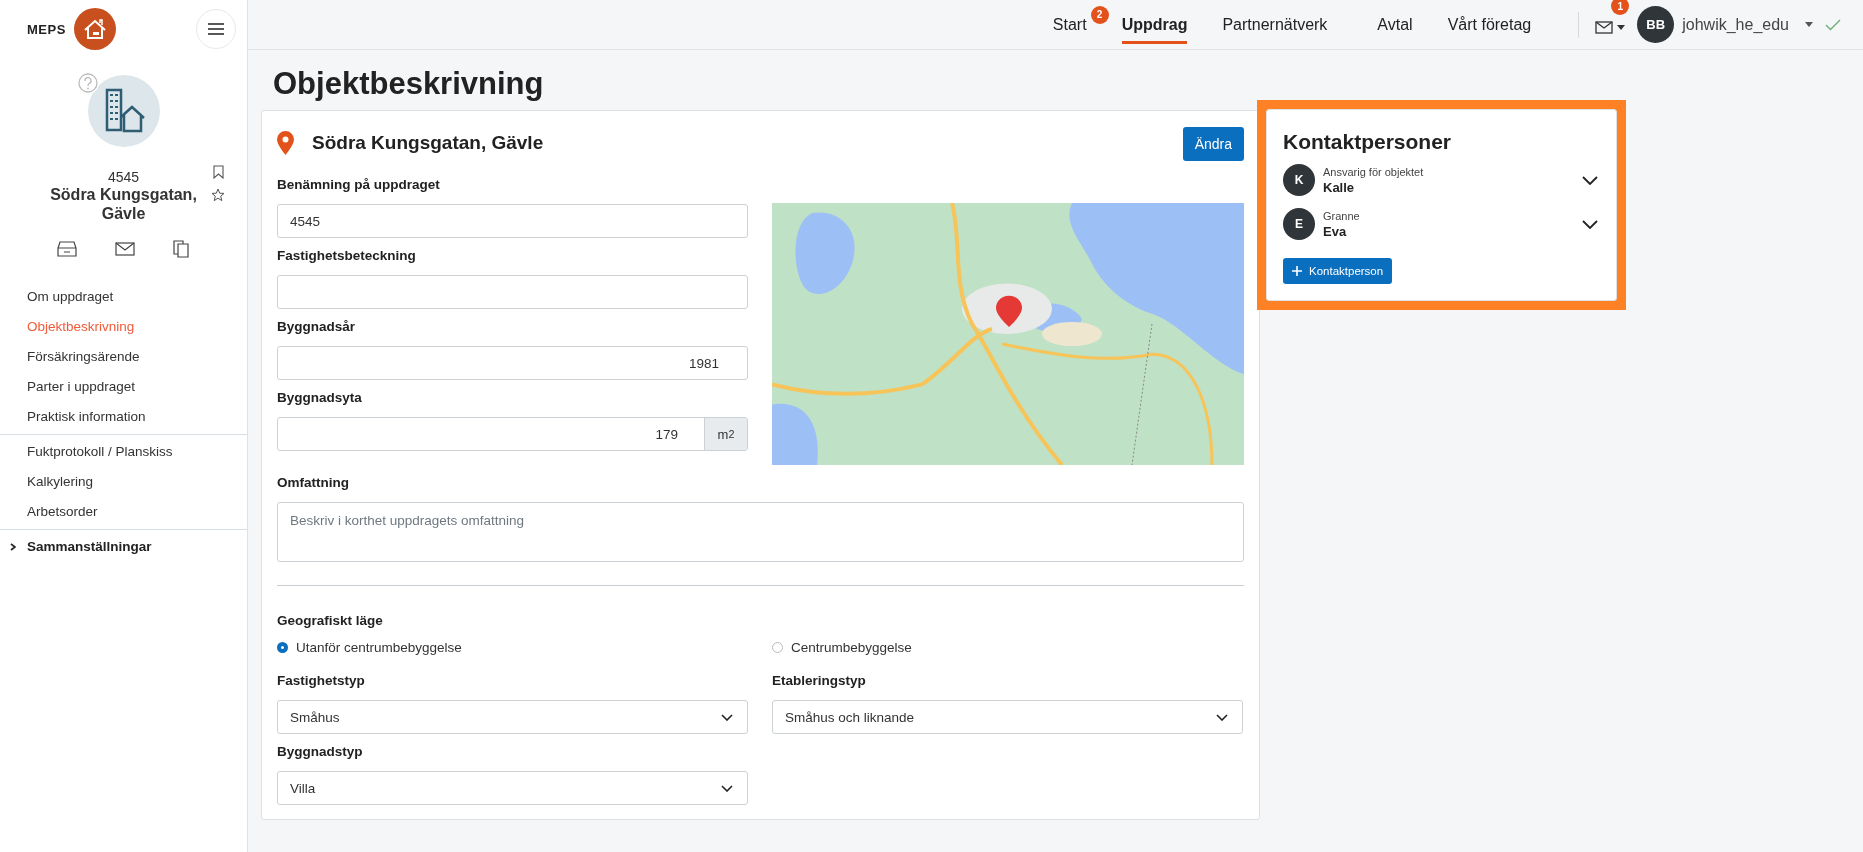 The width and height of the screenshot is (1863, 852). What do you see at coordinates (1335, 231) in the screenshot?
I see `contact-name: Eva` at bounding box center [1335, 231].